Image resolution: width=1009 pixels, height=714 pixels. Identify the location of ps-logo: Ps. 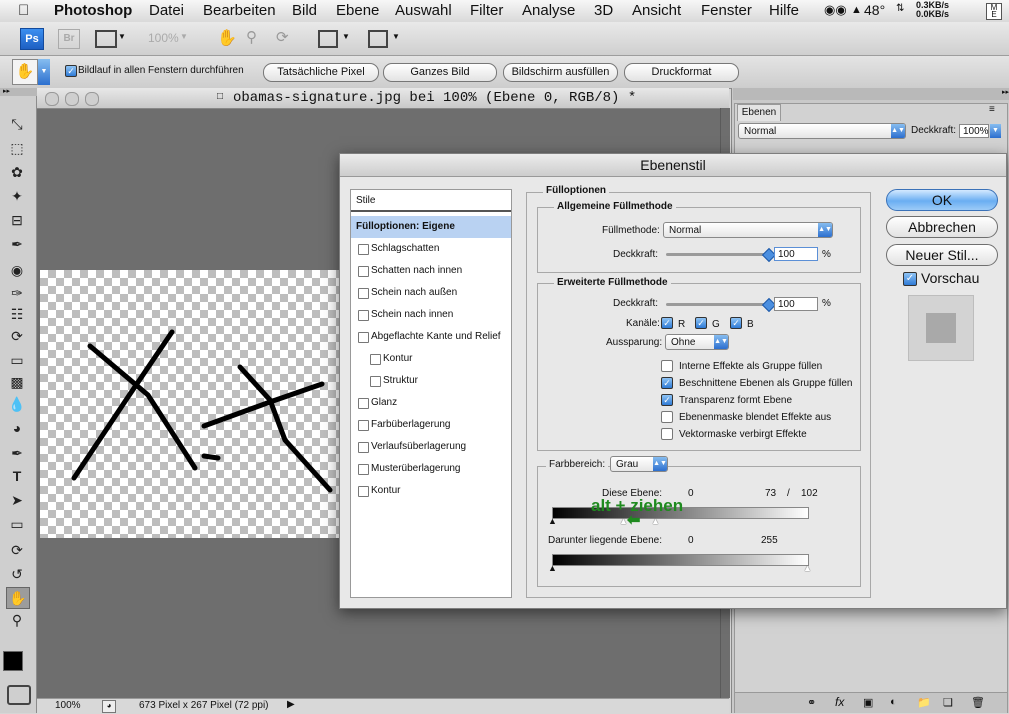
(32, 39).